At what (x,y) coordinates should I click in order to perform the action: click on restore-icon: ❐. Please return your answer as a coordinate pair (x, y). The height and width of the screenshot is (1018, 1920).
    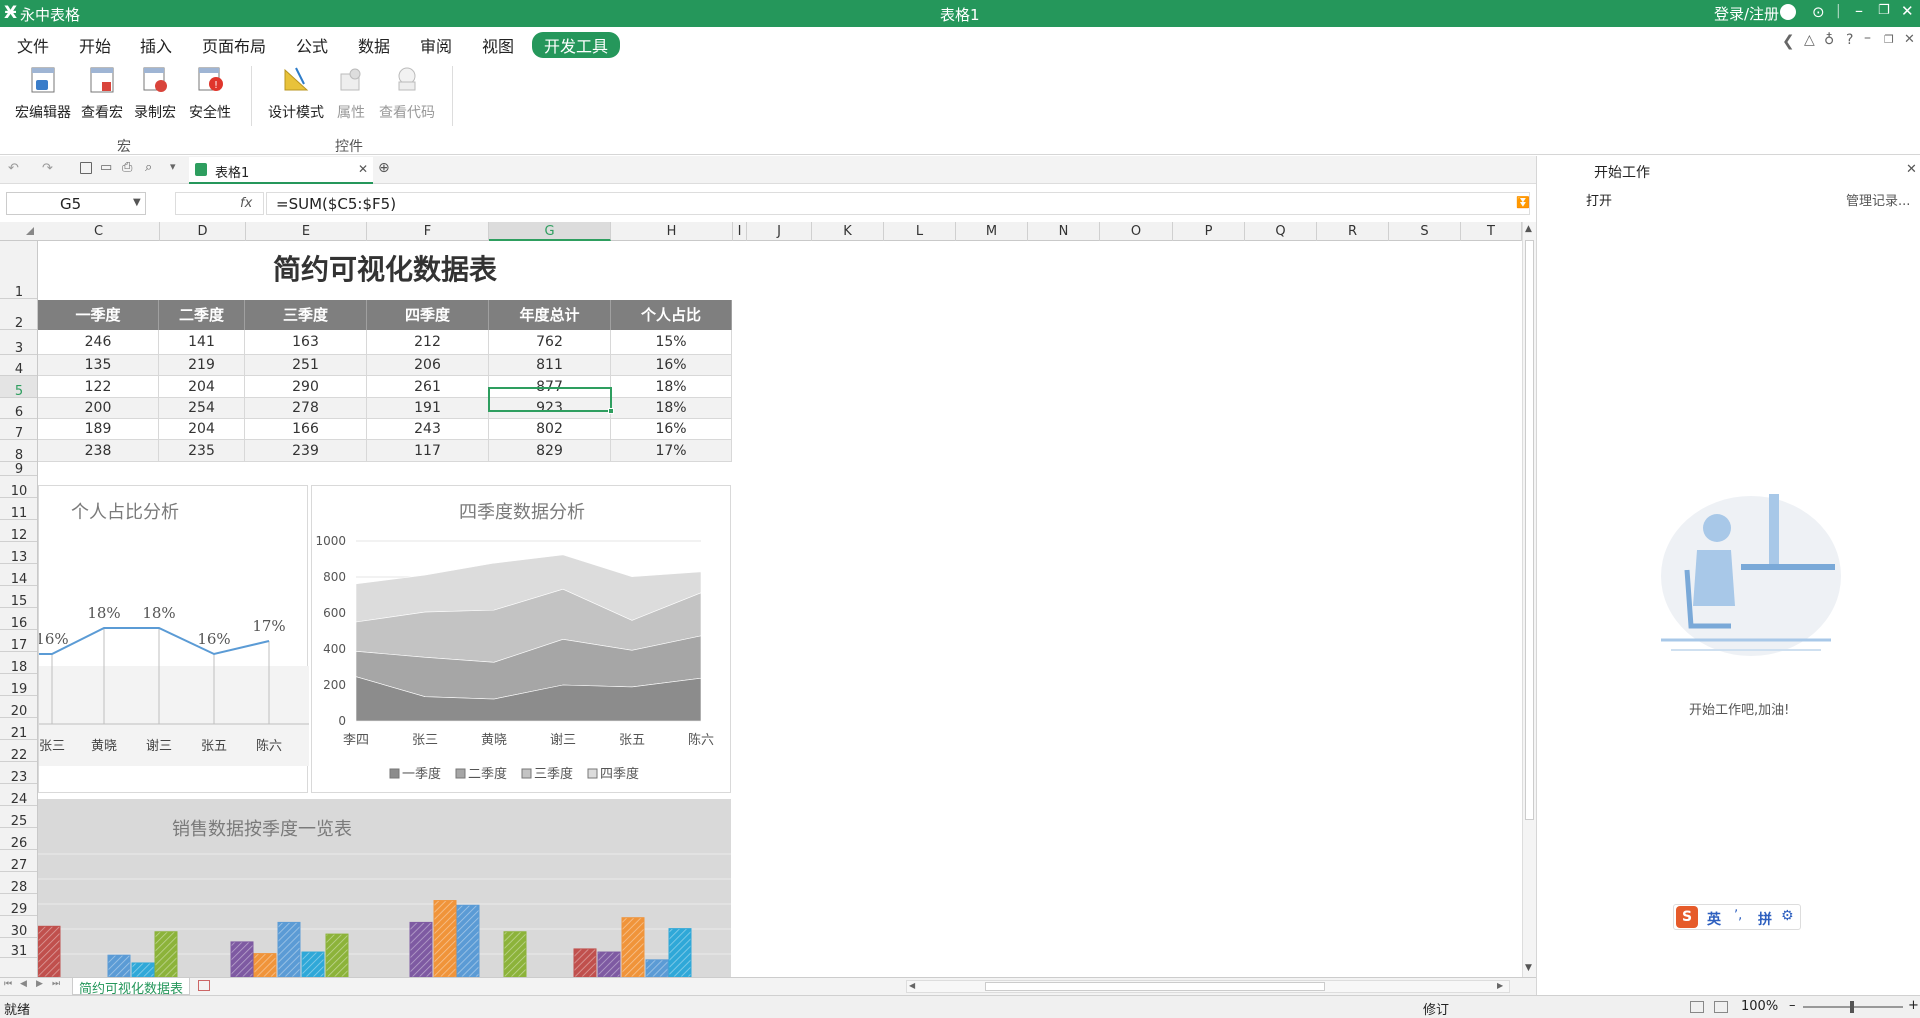
    Looking at the image, I should click on (1884, 10).